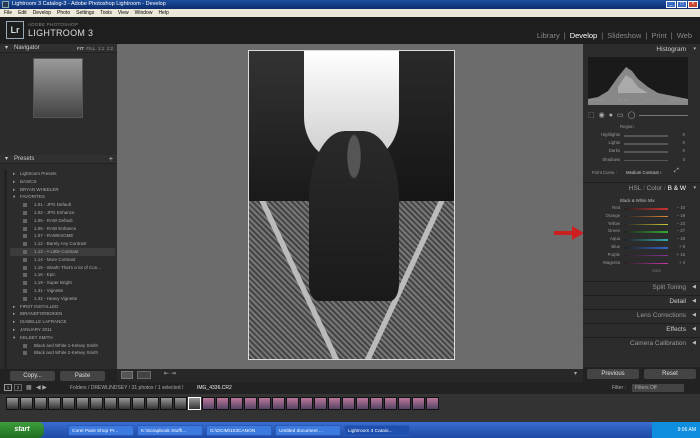 The width and height of the screenshot is (700, 438). Describe the element at coordinates (62, 205) in the screenshot. I see `preset-item: 1.01 - JPG Default` at that location.